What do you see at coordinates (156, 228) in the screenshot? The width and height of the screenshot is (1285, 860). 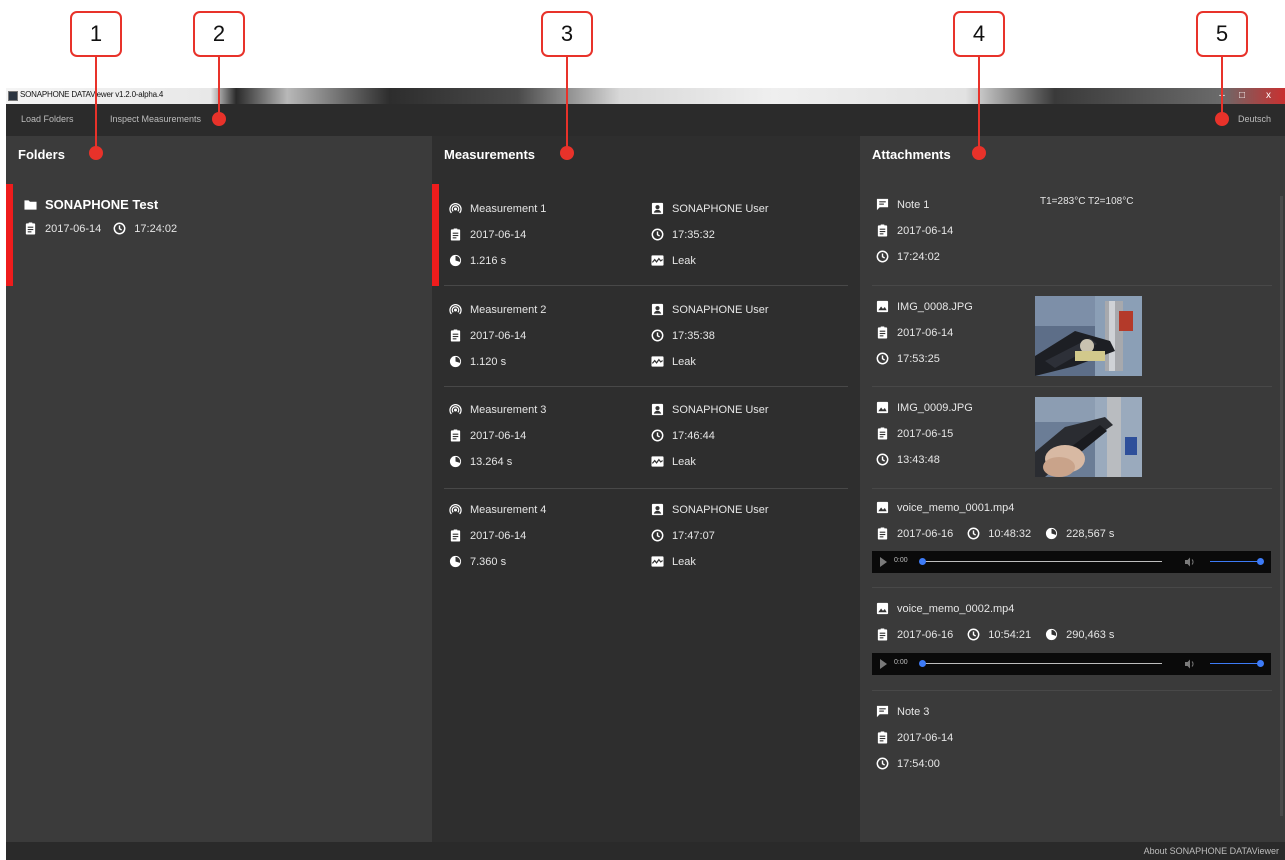 I see `folder-time: 17:24:02` at bounding box center [156, 228].